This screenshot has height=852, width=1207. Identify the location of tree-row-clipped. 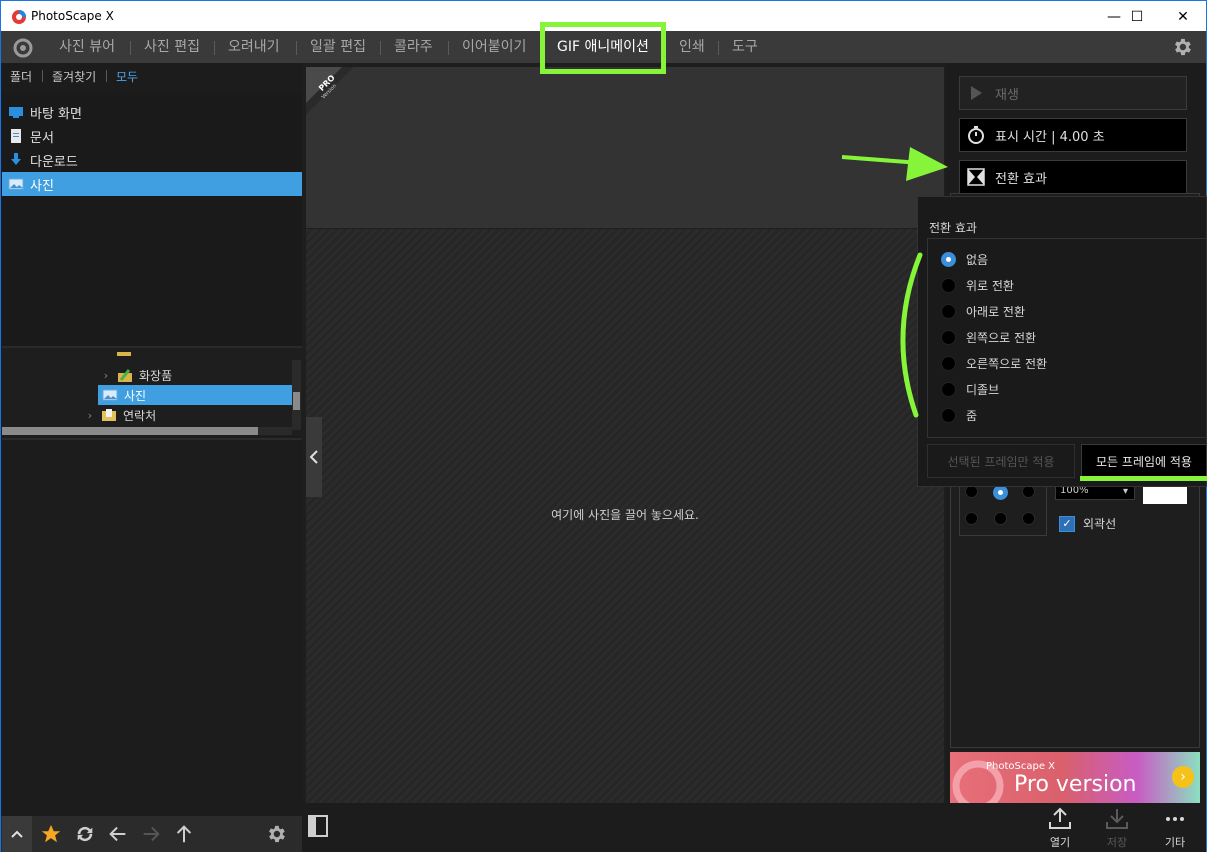
(162, 353).